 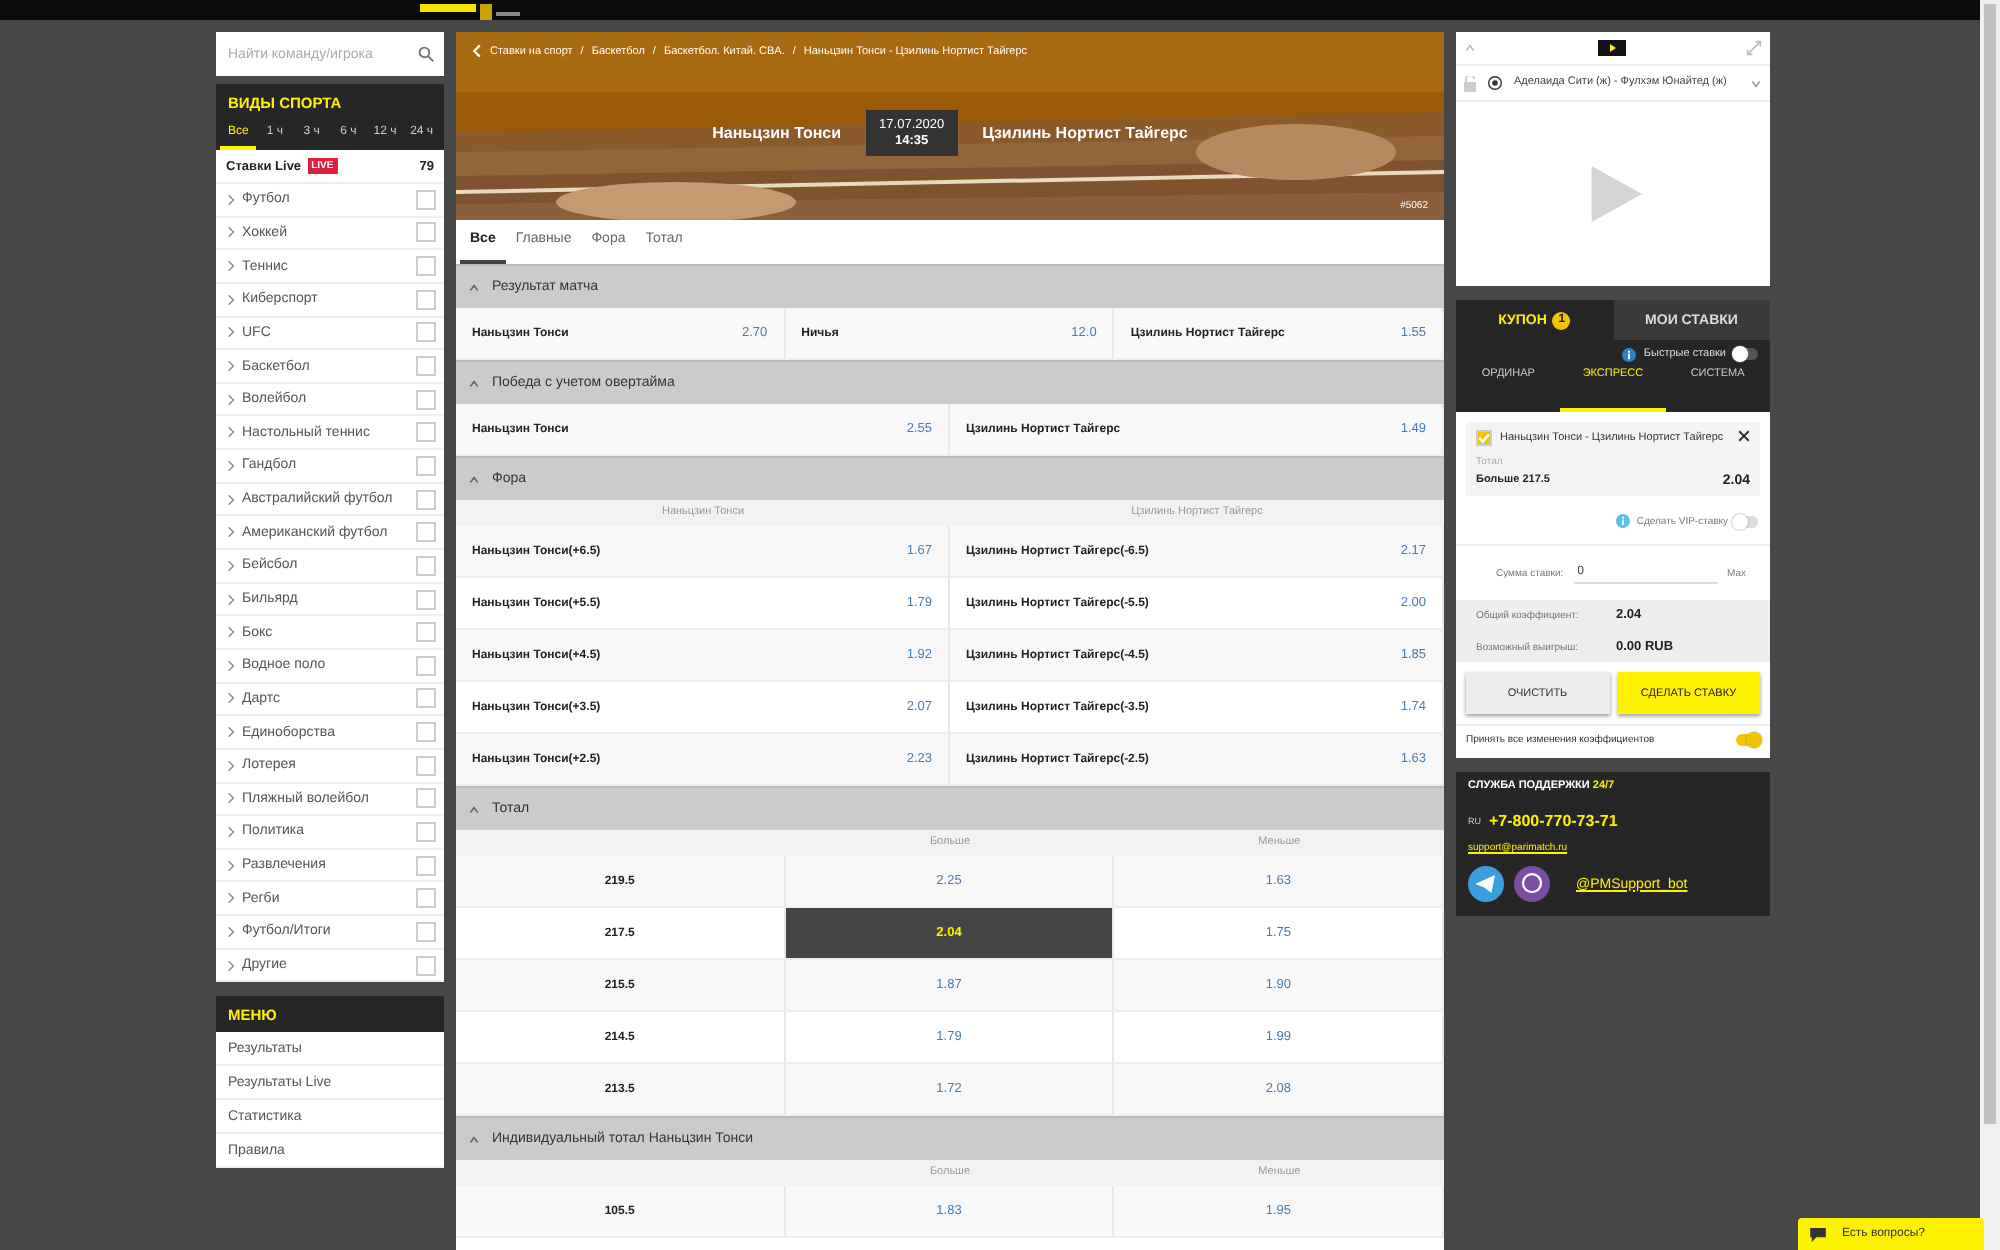 I want to click on collapse-icon, so click(x=1470, y=48).